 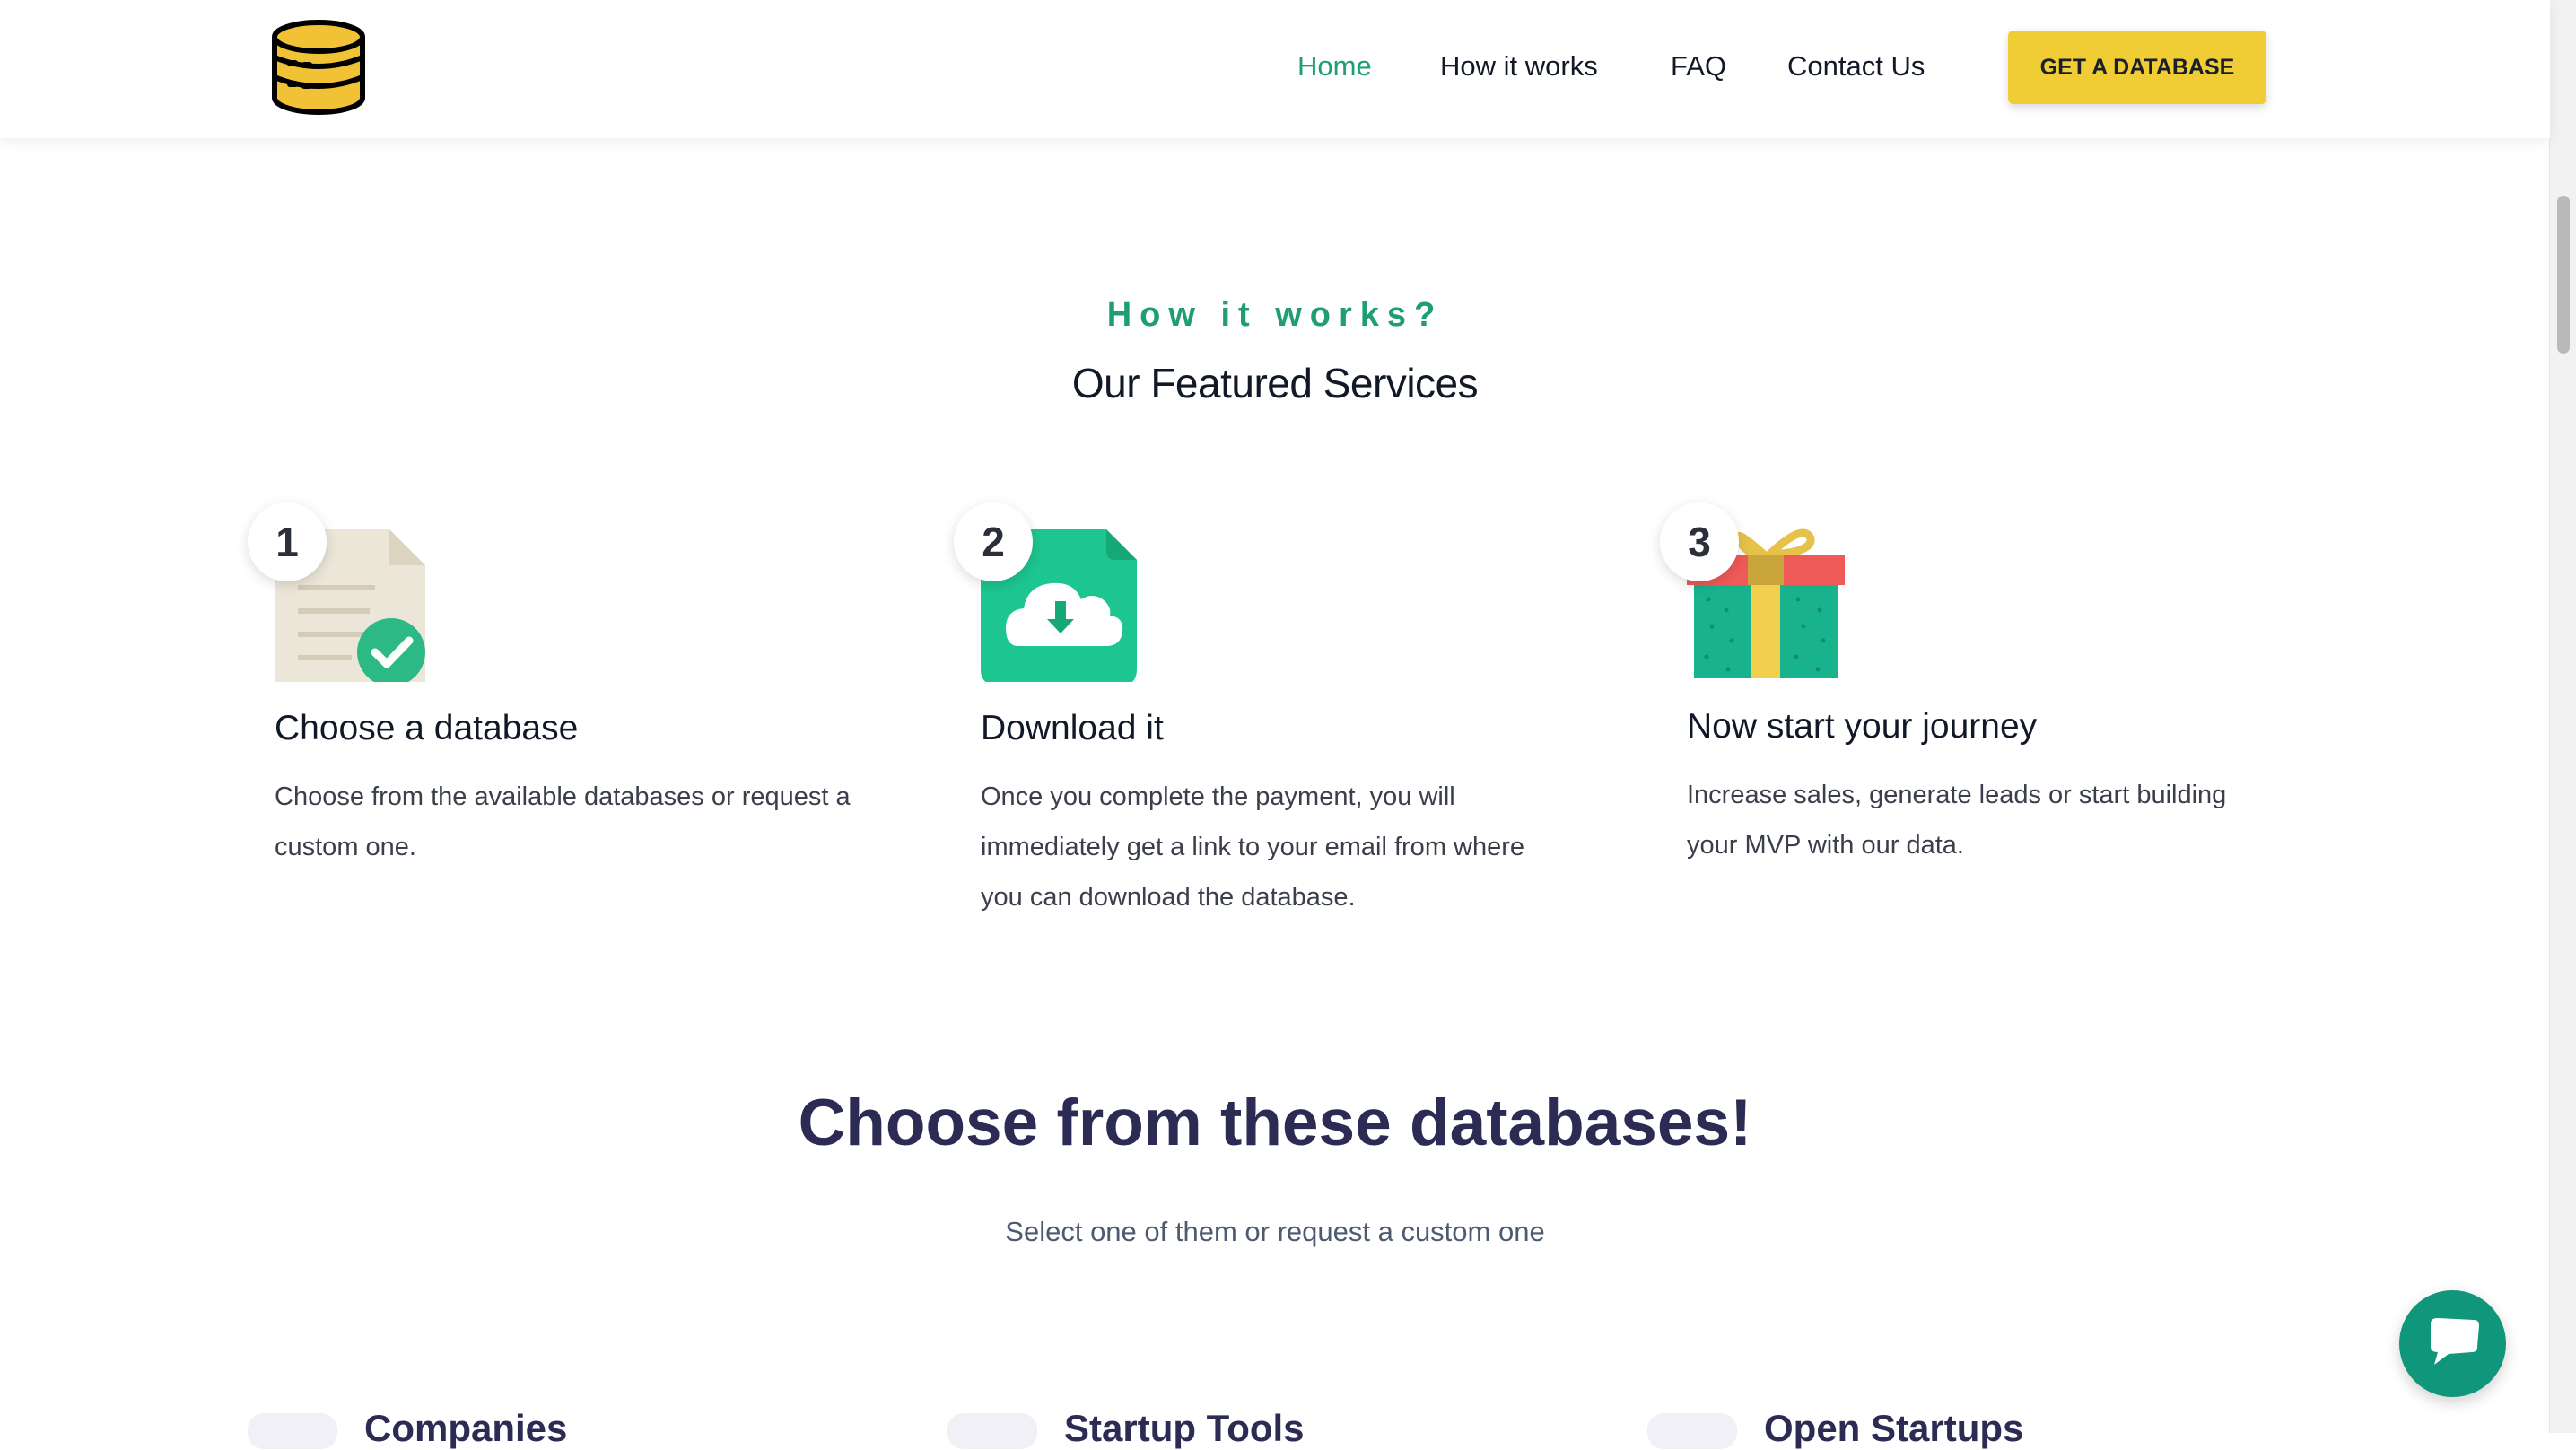 I want to click on companies-card-title: Companies, so click(x=466, y=1428).